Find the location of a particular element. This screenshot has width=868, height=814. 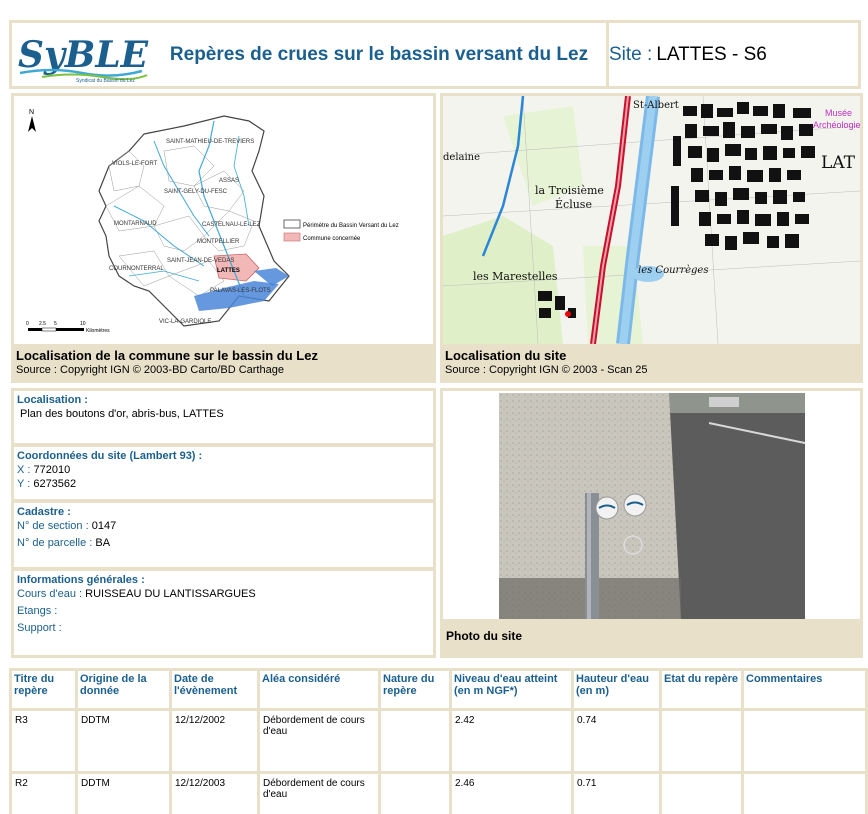

map-label: LAT is located at coordinates (838, 163).